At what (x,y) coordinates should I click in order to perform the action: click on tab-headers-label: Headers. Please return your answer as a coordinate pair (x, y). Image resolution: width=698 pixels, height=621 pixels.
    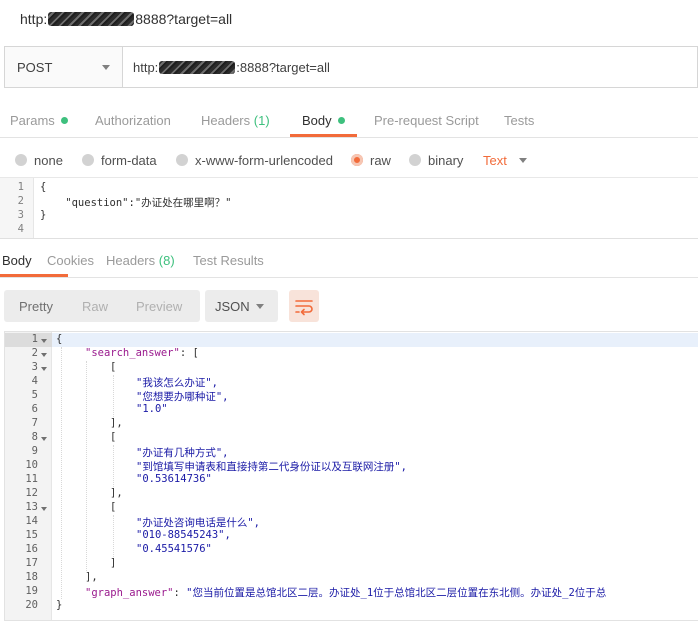
    Looking at the image, I should click on (226, 120).